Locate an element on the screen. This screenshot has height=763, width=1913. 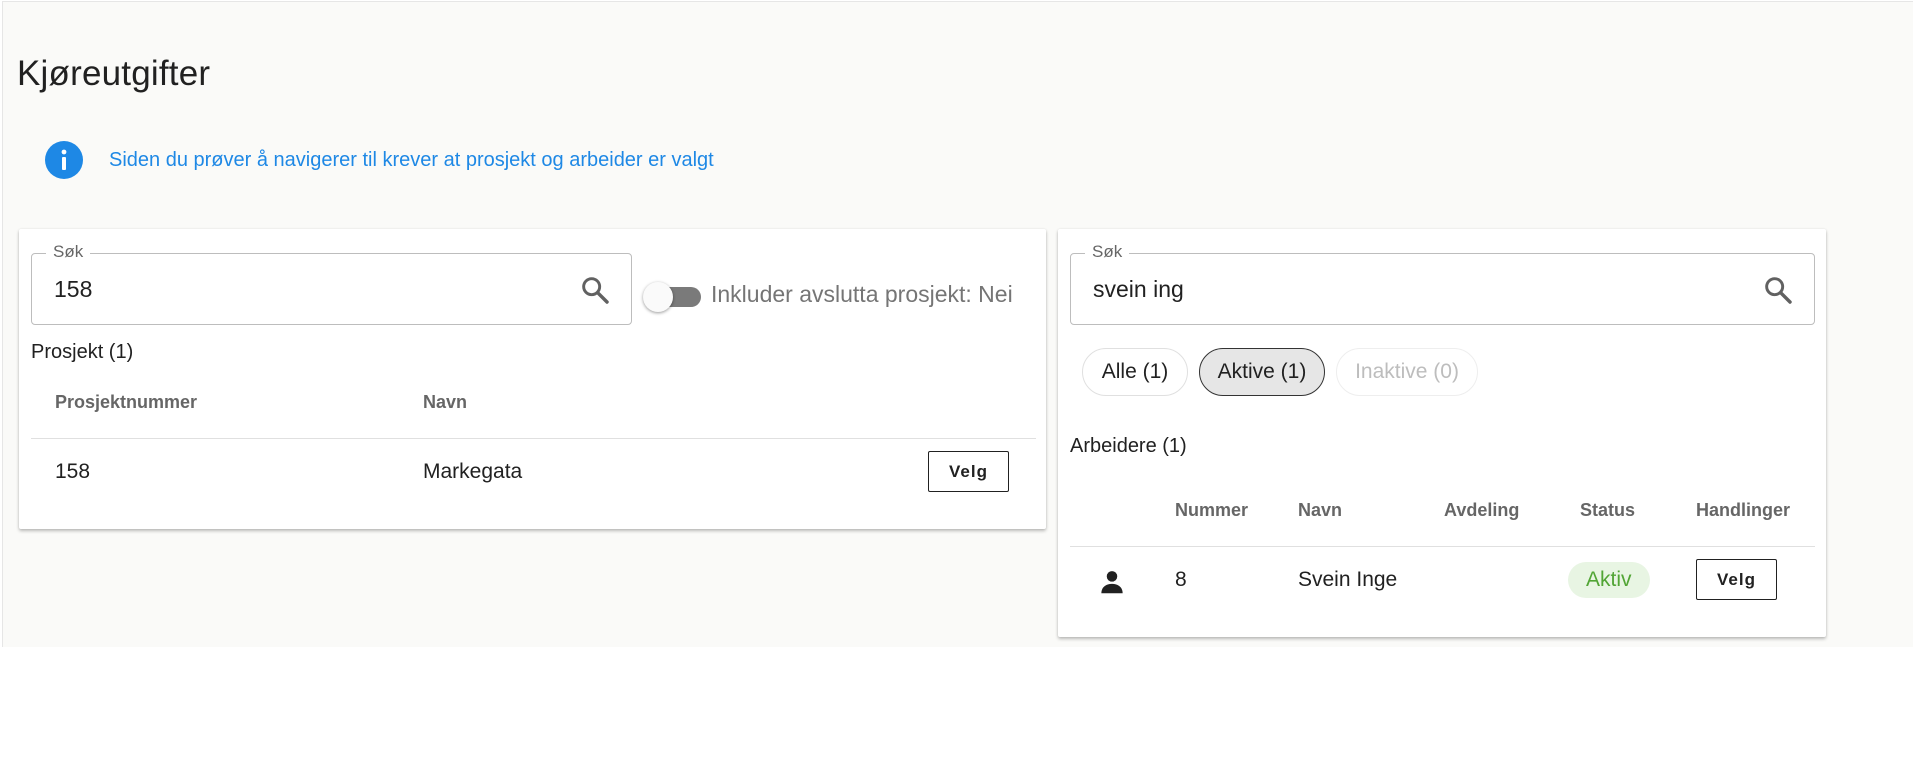
select-project-button: Velg is located at coordinates (968, 471).